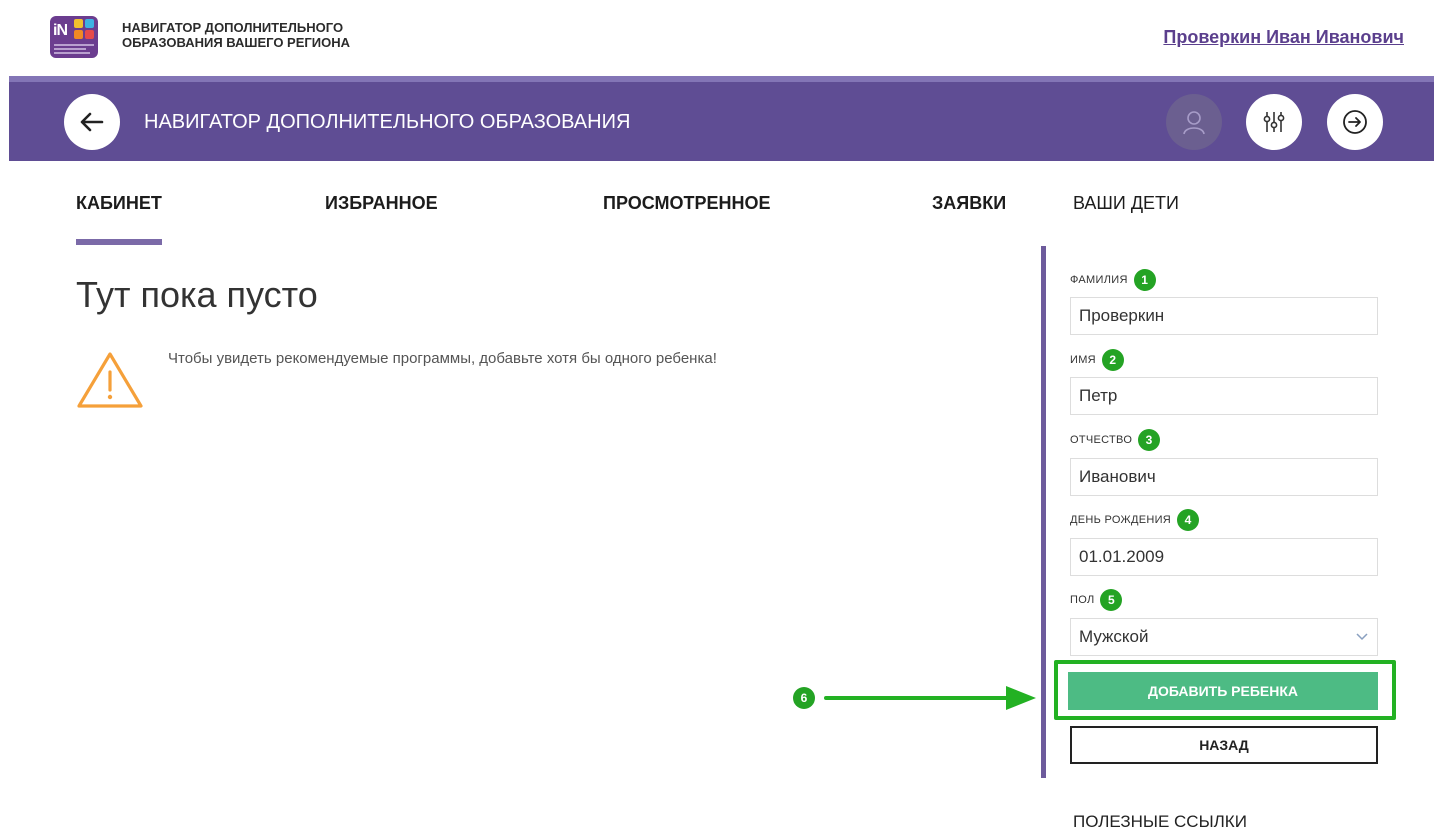 The width and height of the screenshot is (1434, 839). What do you see at coordinates (969, 203) in the screenshot?
I see `tab-applications: ЗАЯВКИ` at bounding box center [969, 203].